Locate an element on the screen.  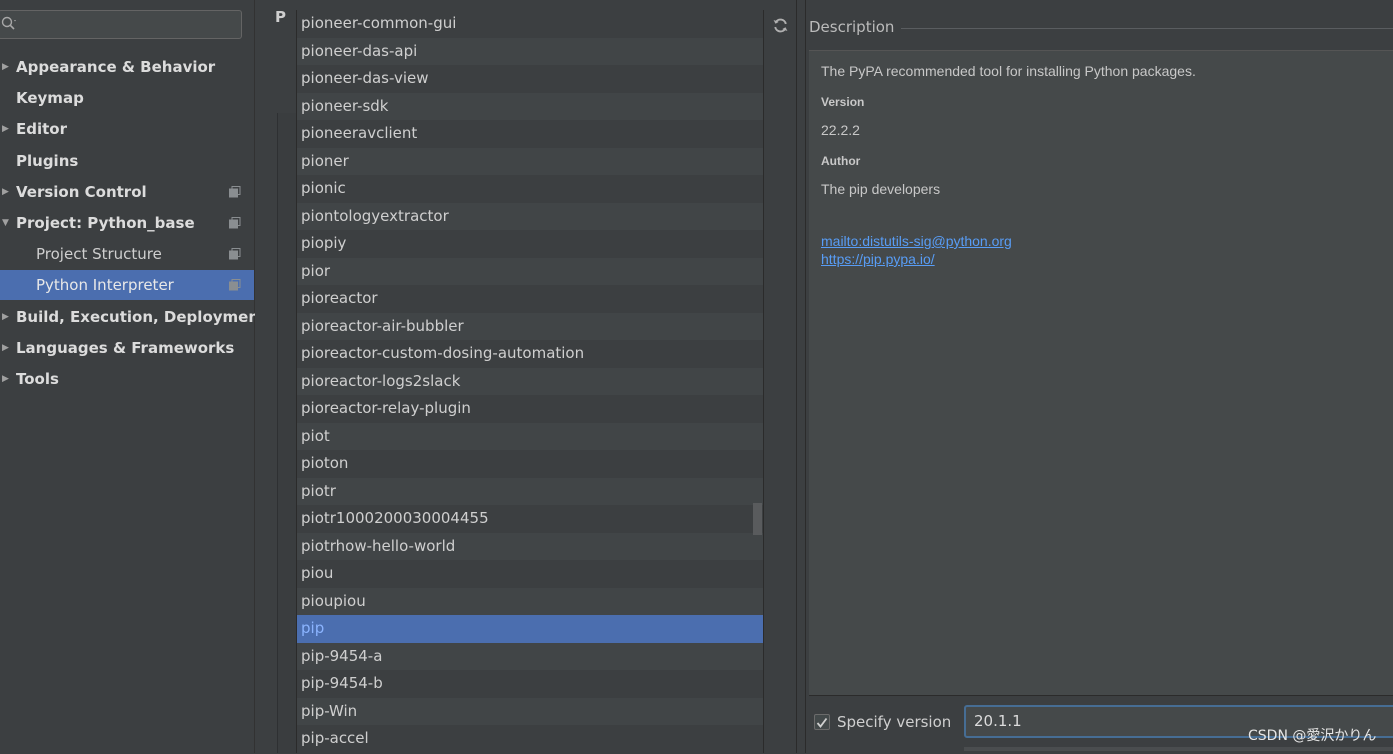
checkmark-icon is located at coordinates (822, 722).